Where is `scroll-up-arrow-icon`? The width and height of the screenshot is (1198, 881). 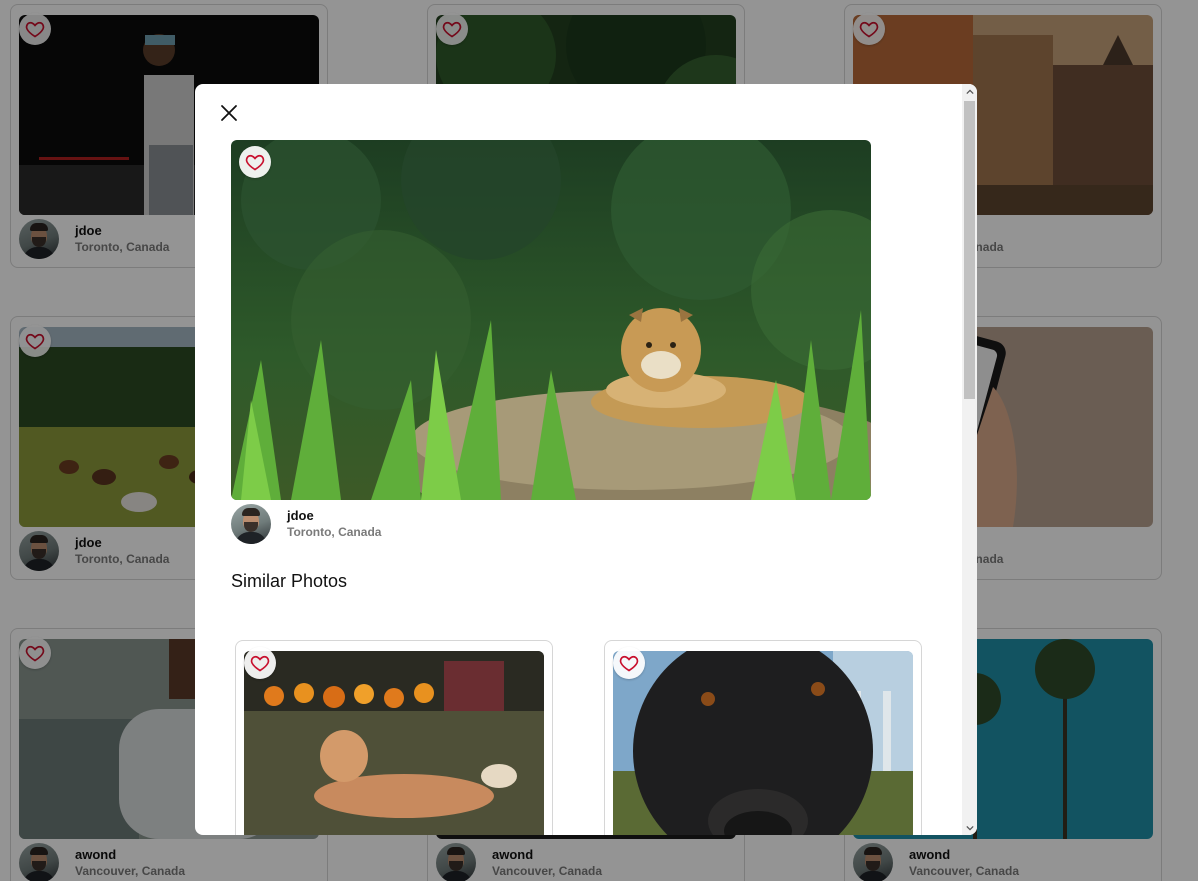 scroll-up-arrow-icon is located at coordinates (969, 91).